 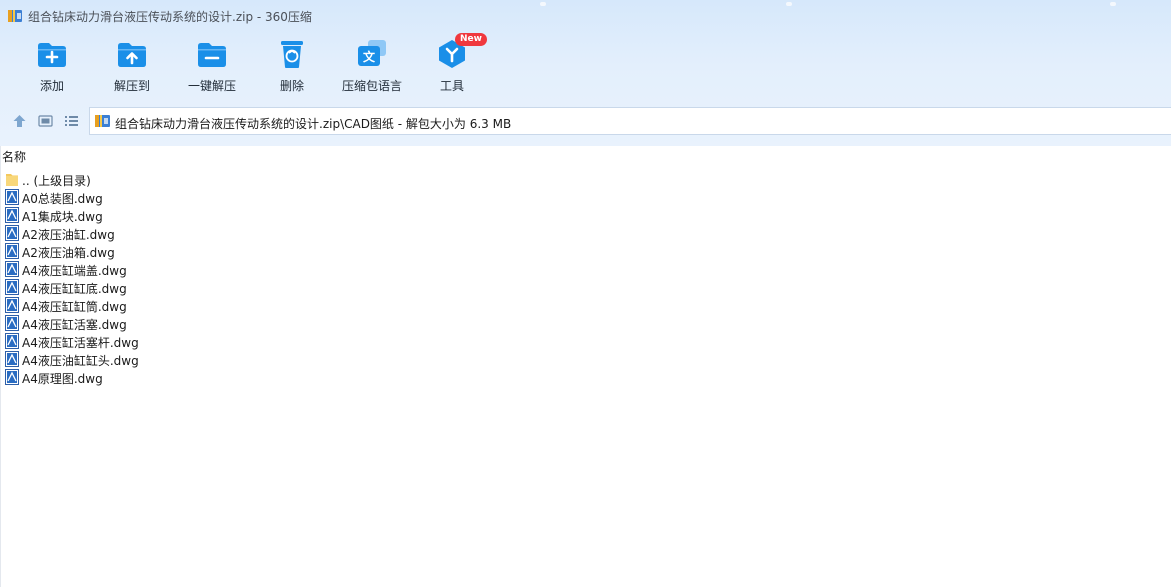 I want to click on list-item: A4原理图.dwg, so click(x=154, y=377).